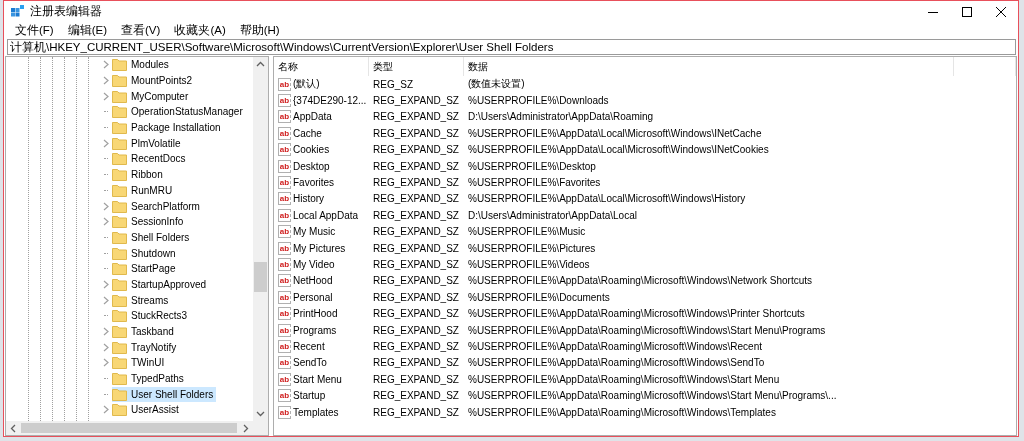 This screenshot has height=441, width=1024. Describe the element at coordinates (17, 11) in the screenshot. I see `app-icon` at that location.